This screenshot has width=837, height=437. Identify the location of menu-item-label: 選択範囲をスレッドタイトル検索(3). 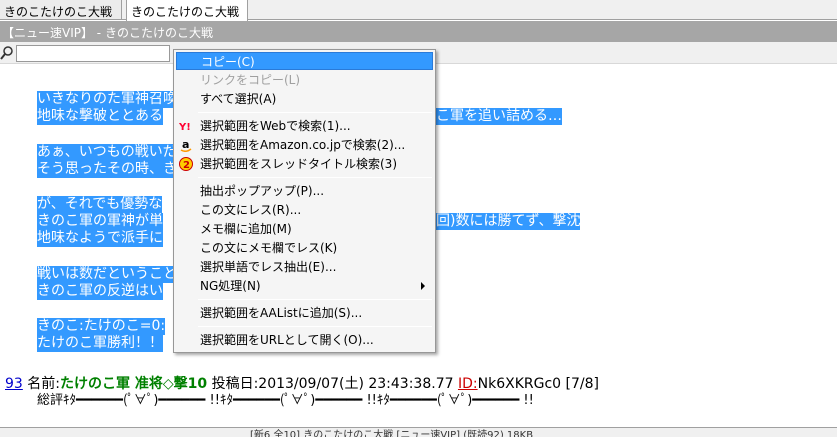
(298, 164).